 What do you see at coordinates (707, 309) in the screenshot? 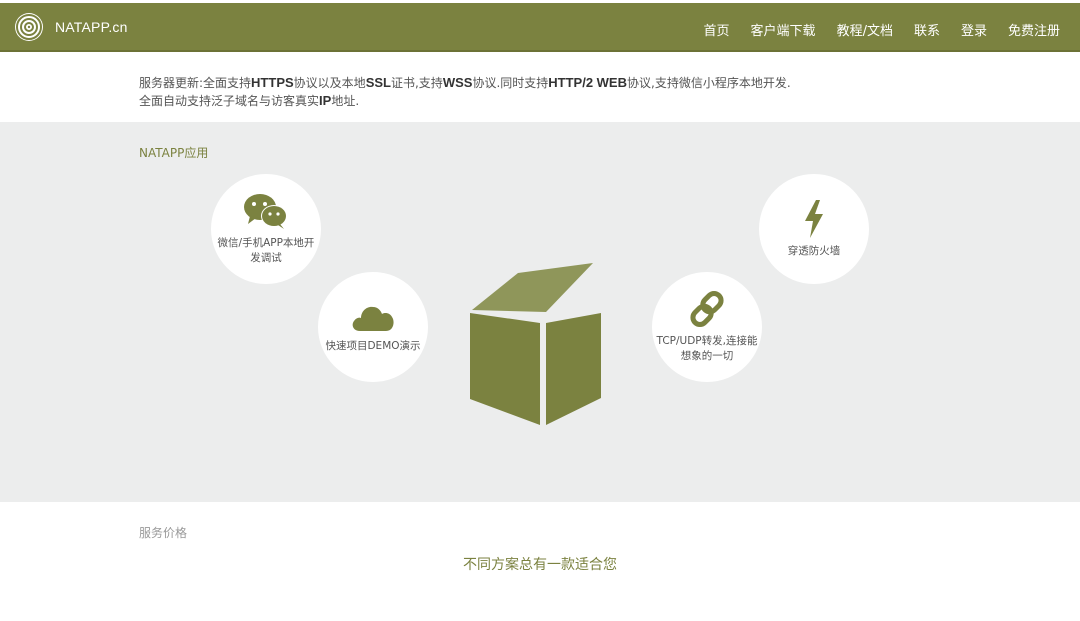
I see `link-icon` at bounding box center [707, 309].